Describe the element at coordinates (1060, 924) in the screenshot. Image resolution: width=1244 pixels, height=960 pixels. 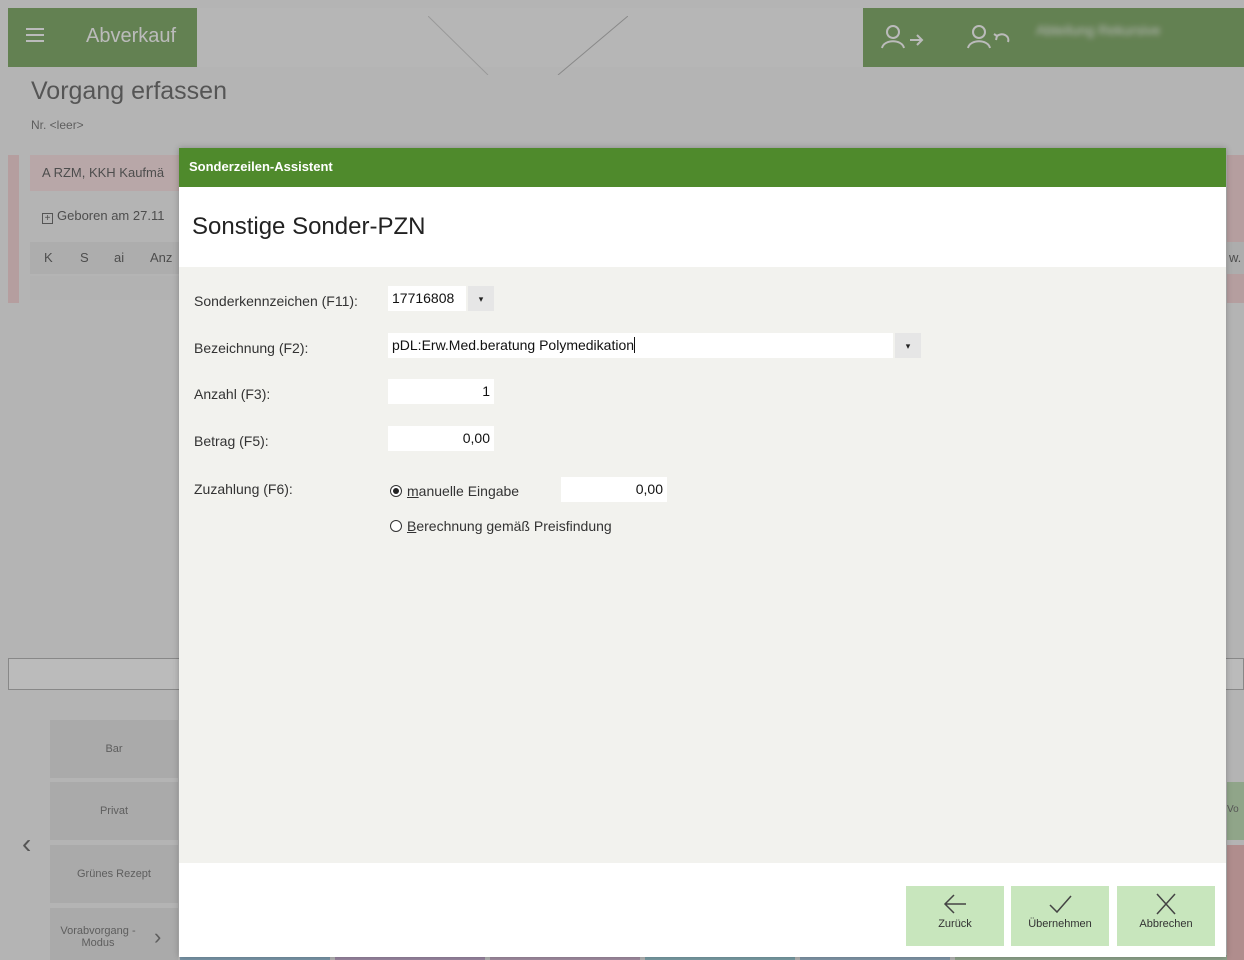
I see `apply-label: Übernehmen` at that location.